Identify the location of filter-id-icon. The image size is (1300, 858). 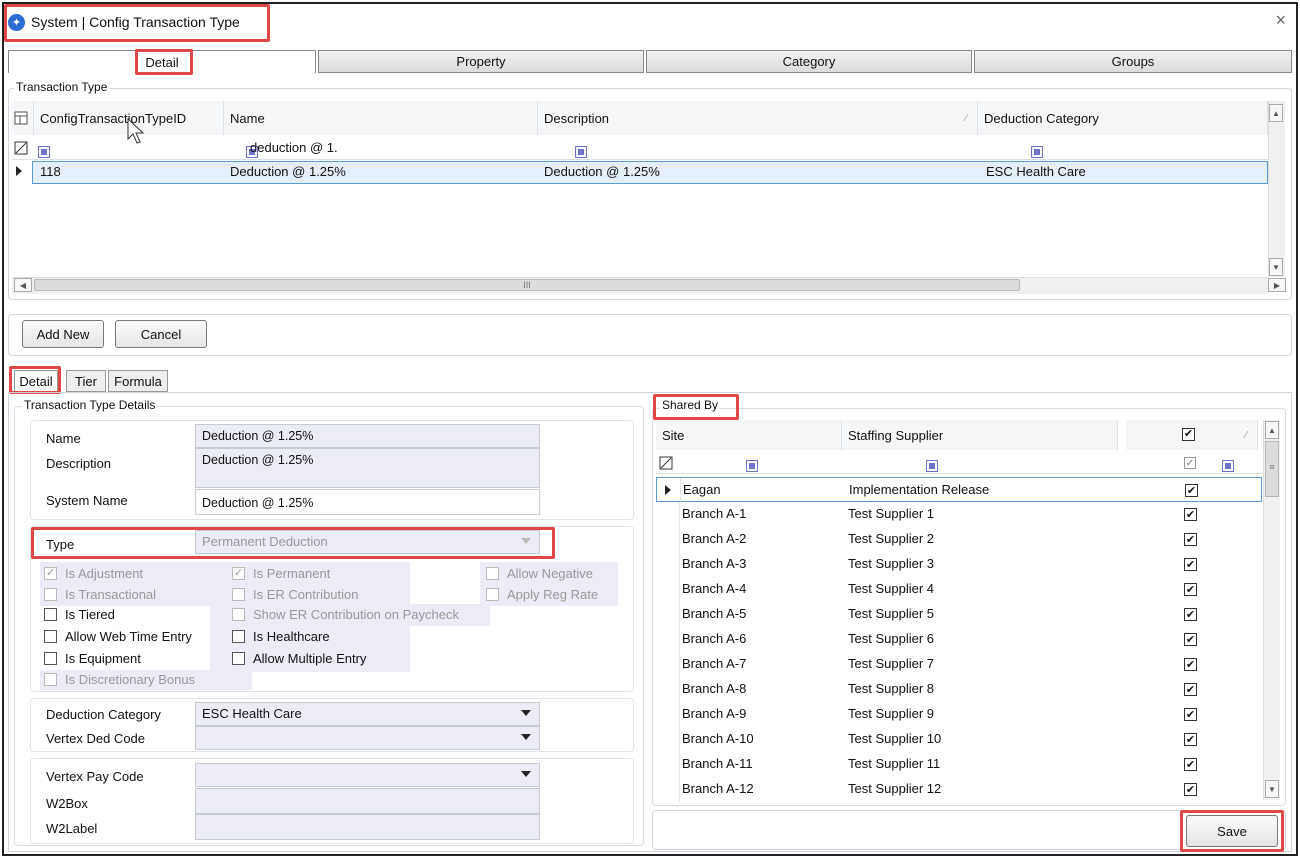
(44, 151).